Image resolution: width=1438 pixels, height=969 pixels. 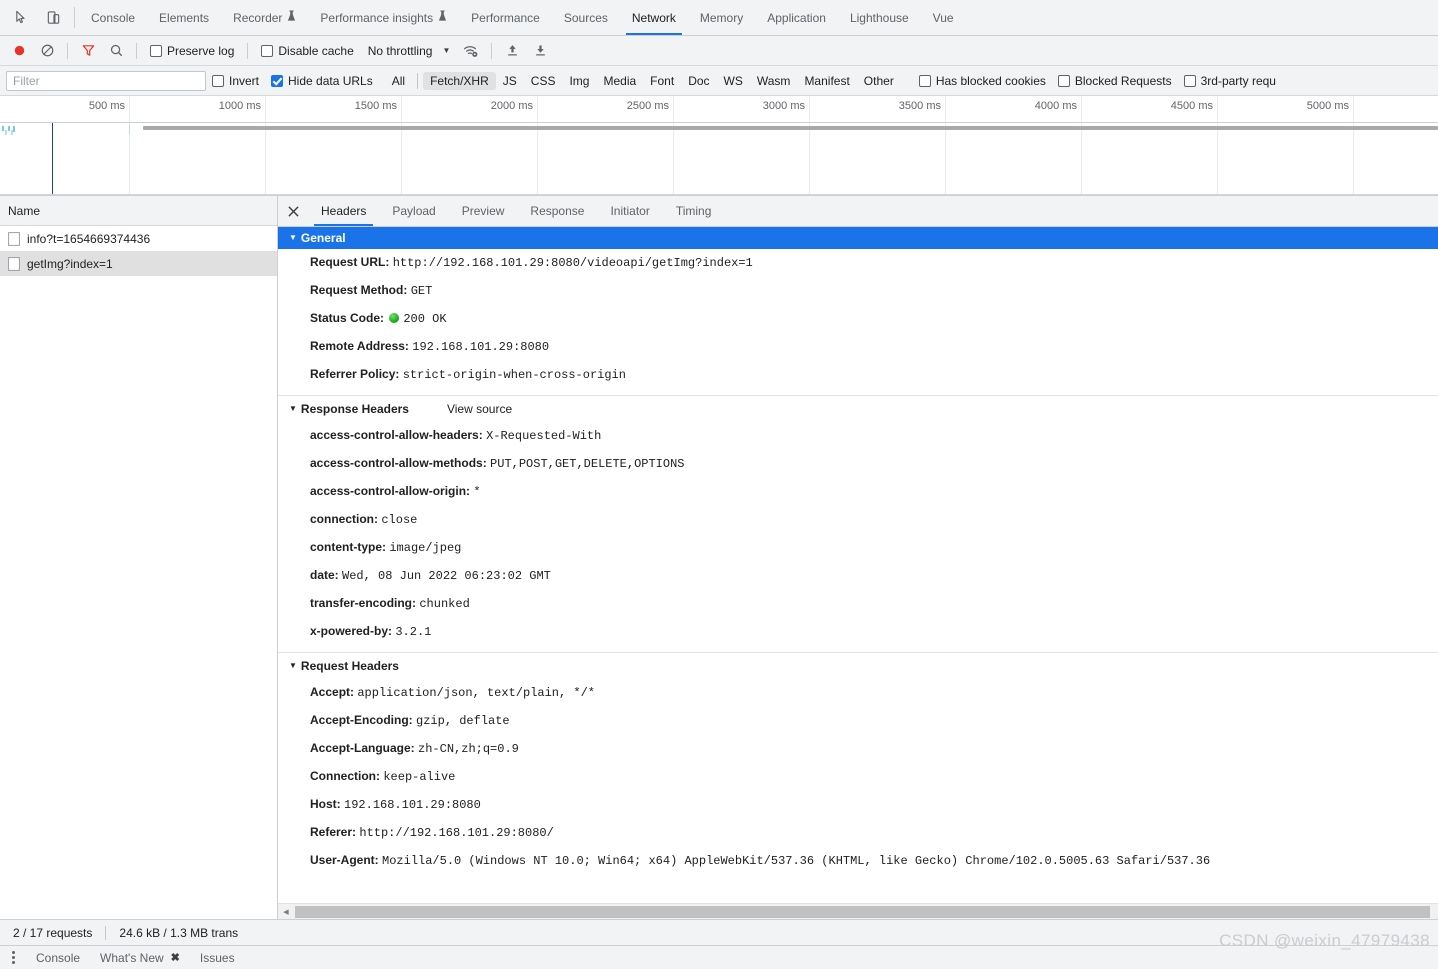 What do you see at coordinates (790, 128) in the screenshot?
I see `overview-request-bar` at bounding box center [790, 128].